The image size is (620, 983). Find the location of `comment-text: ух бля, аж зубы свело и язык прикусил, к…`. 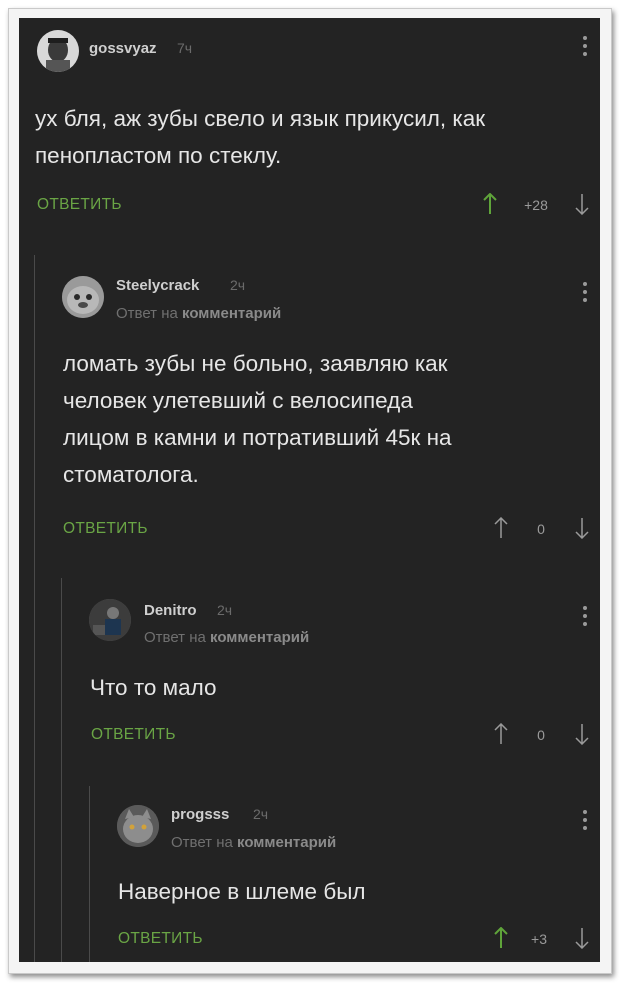

comment-text: ух бля, аж зубы свело и язык прикусил, к… is located at coordinates (260, 137).